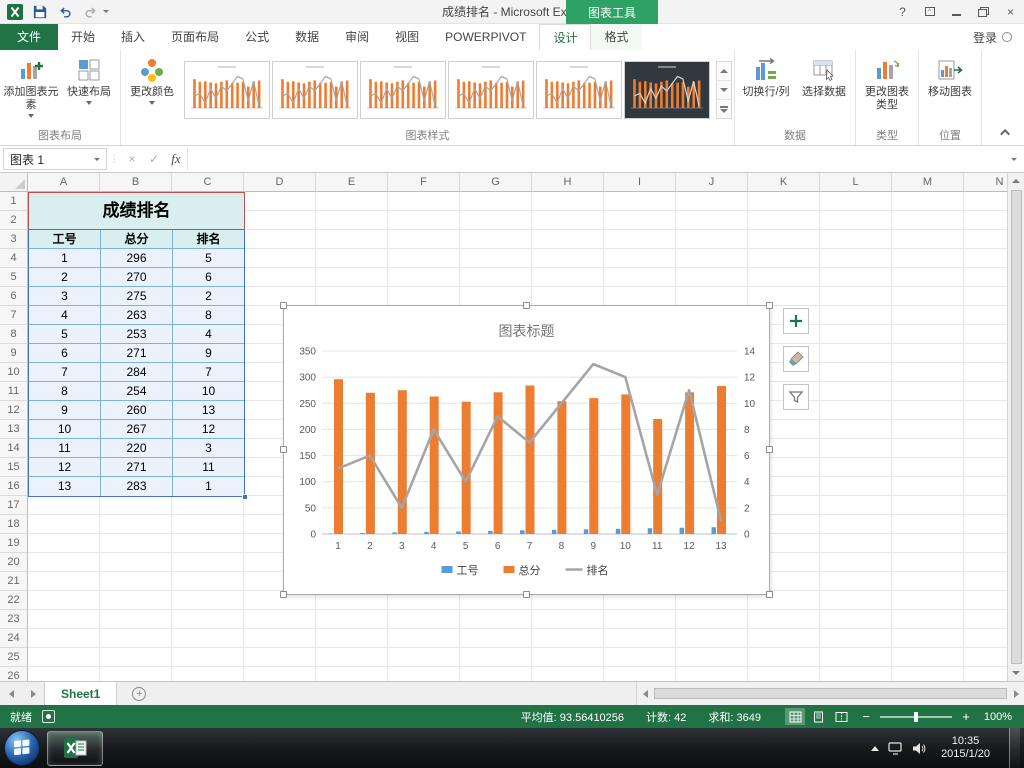 Image resolution: width=1024 pixels, height=768 pixels. What do you see at coordinates (48, 716) in the screenshot?
I see `macro-record-icon` at bounding box center [48, 716].